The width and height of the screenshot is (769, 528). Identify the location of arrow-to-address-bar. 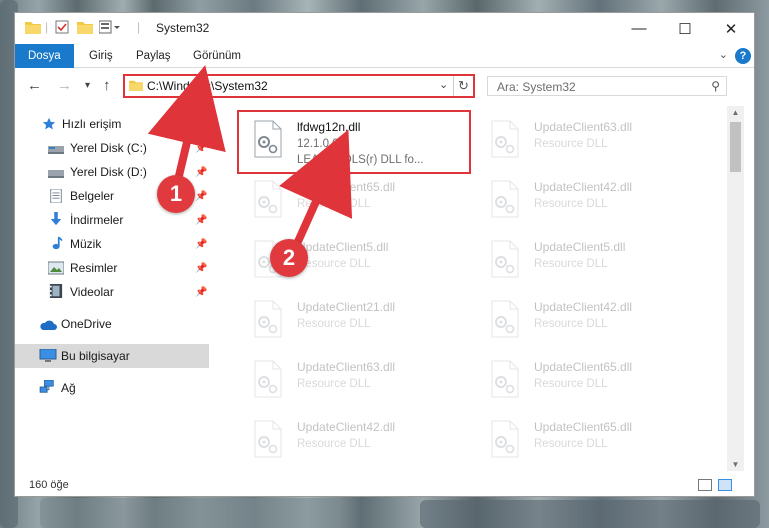
(186, 123).